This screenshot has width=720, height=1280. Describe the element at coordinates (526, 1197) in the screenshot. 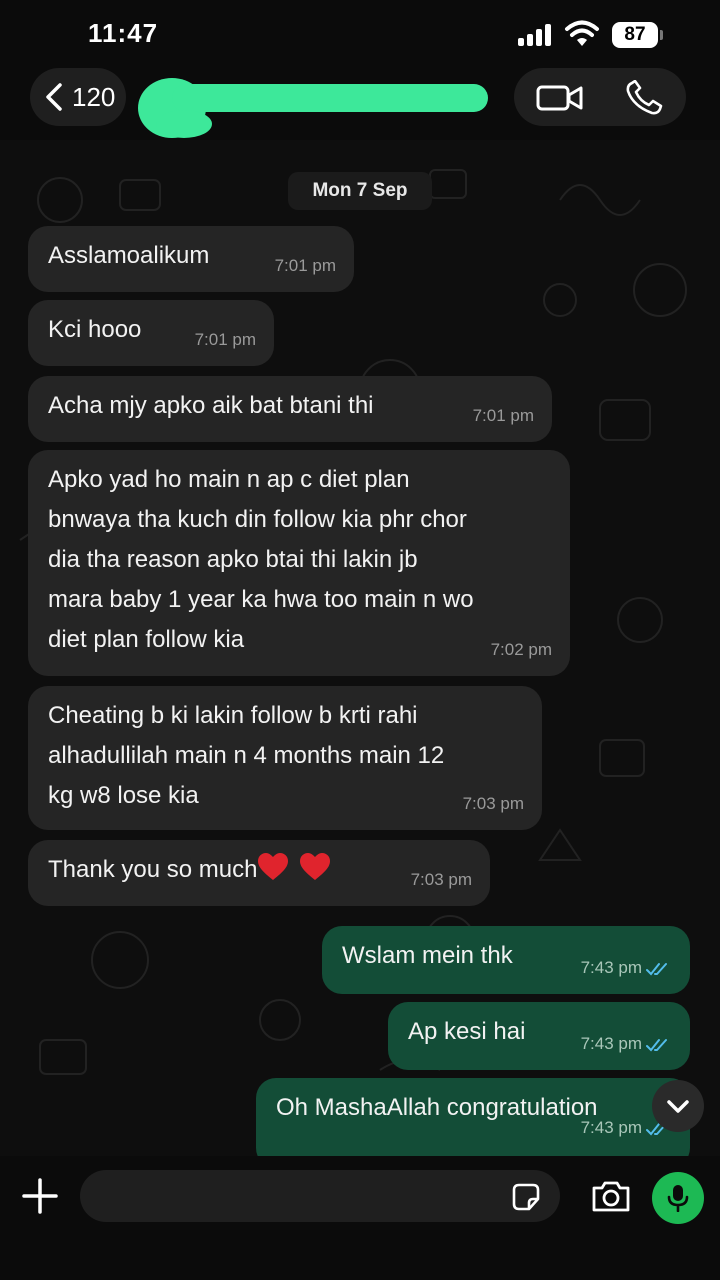

I see `sticker-icon` at that location.